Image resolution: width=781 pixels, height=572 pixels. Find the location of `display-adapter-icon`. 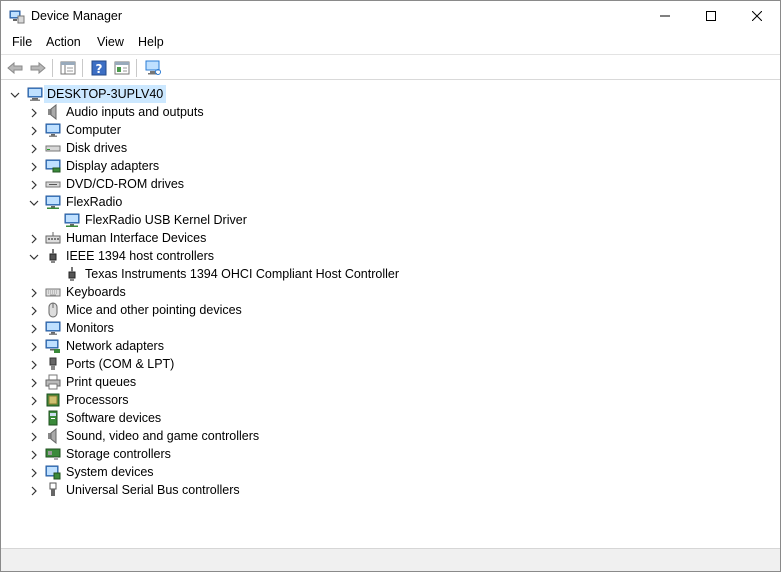

display-adapter-icon is located at coordinates (53, 166).